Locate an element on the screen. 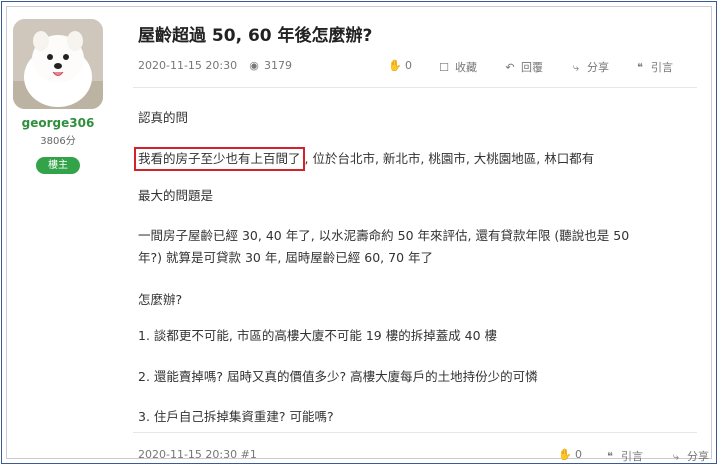 The height and width of the screenshot is (467, 720). content-paragraph: 3. 住戶自己拆掉集資重建? 可能嗎? is located at coordinates (236, 416).